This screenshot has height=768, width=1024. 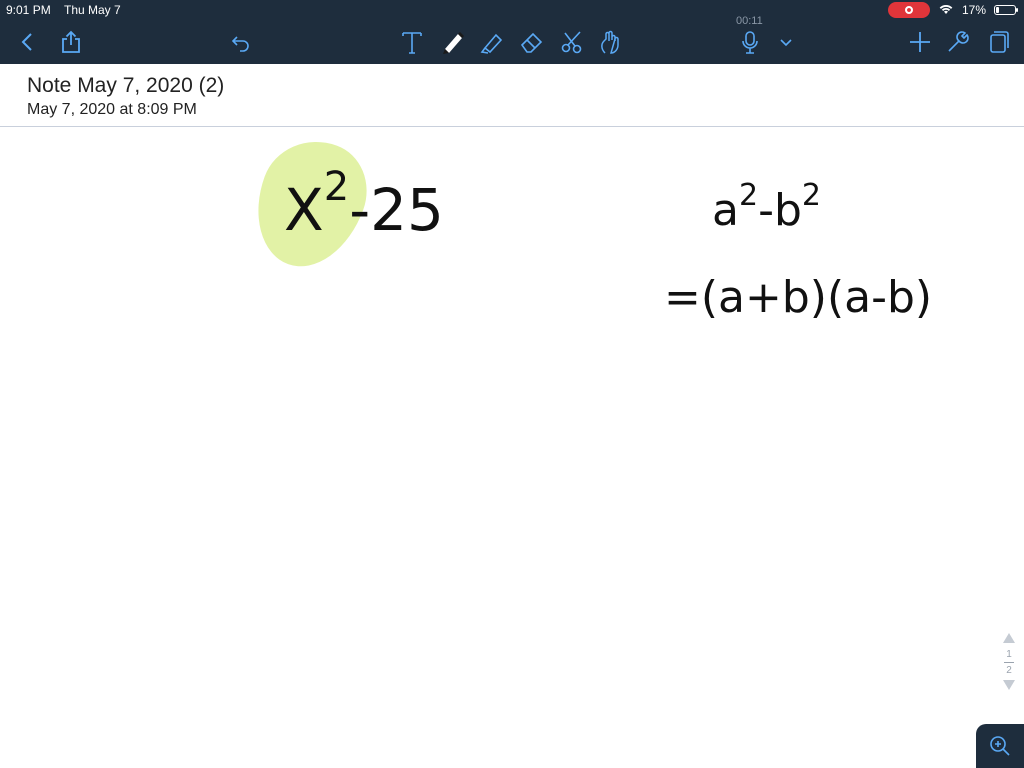 What do you see at coordinates (396, 210) in the screenshot?
I see `ink-minus-25: -25` at bounding box center [396, 210].